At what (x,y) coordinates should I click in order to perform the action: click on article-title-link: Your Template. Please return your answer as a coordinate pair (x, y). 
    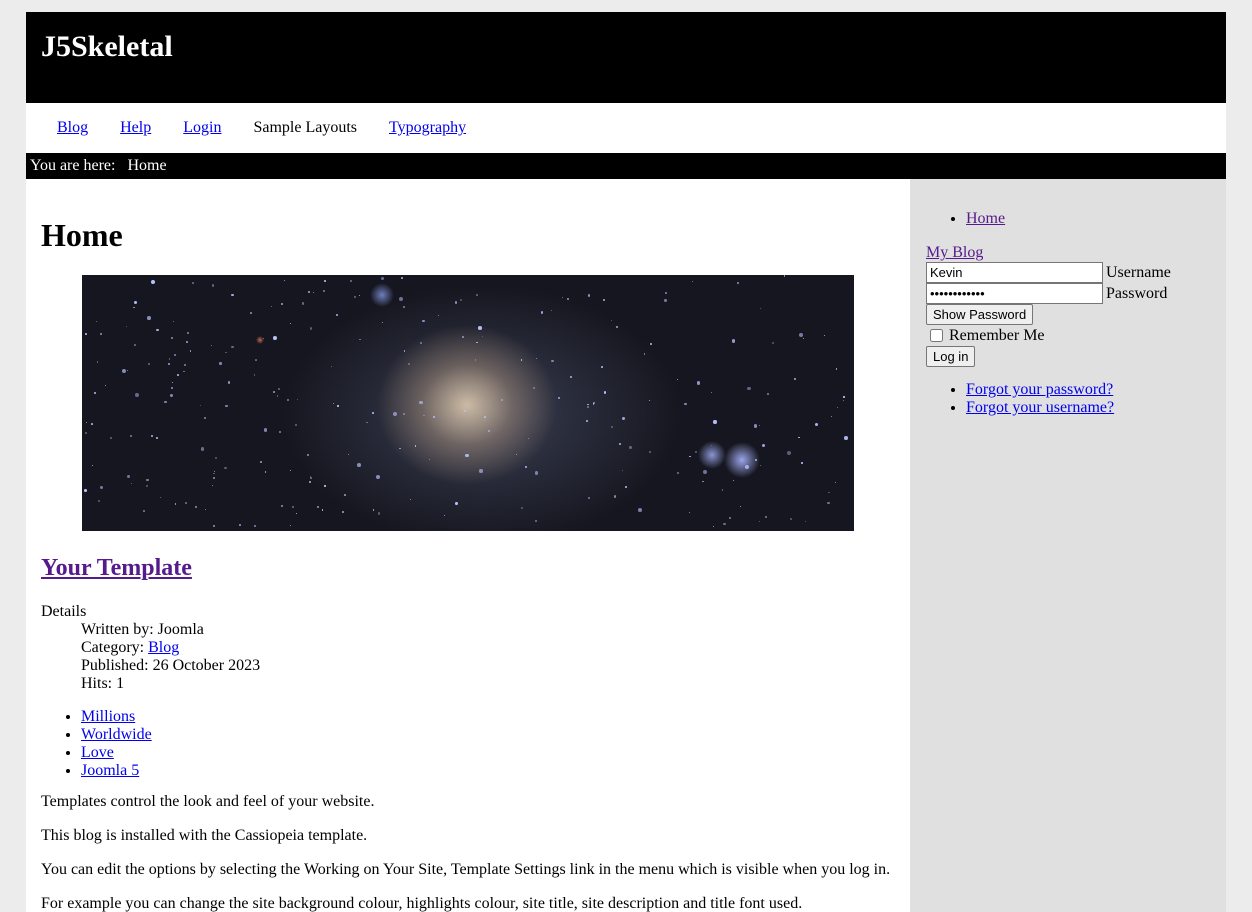
    Looking at the image, I should click on (116, 568).